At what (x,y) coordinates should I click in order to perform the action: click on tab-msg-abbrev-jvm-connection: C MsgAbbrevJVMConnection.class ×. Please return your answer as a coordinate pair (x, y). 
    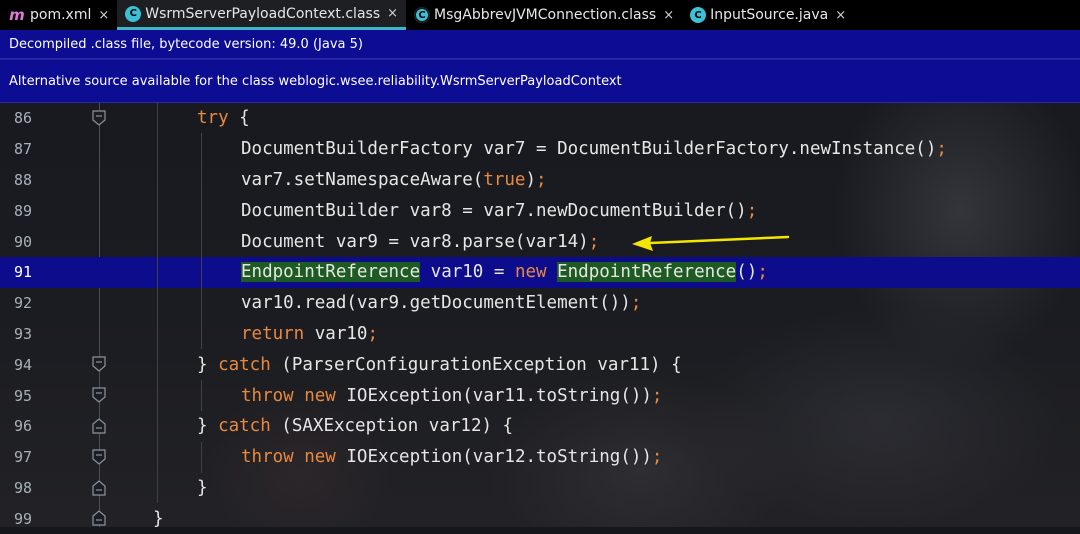
    Looking at the image, I should click on (544, 15).